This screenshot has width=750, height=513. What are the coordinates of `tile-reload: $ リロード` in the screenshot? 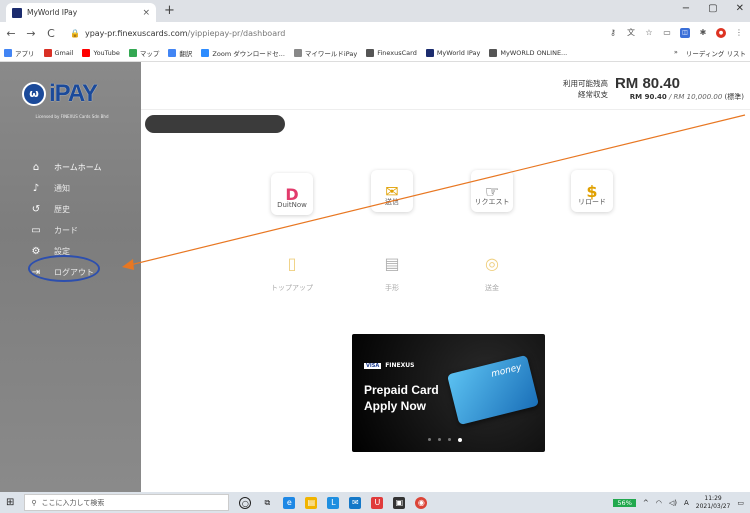 It's located at (592, 199).